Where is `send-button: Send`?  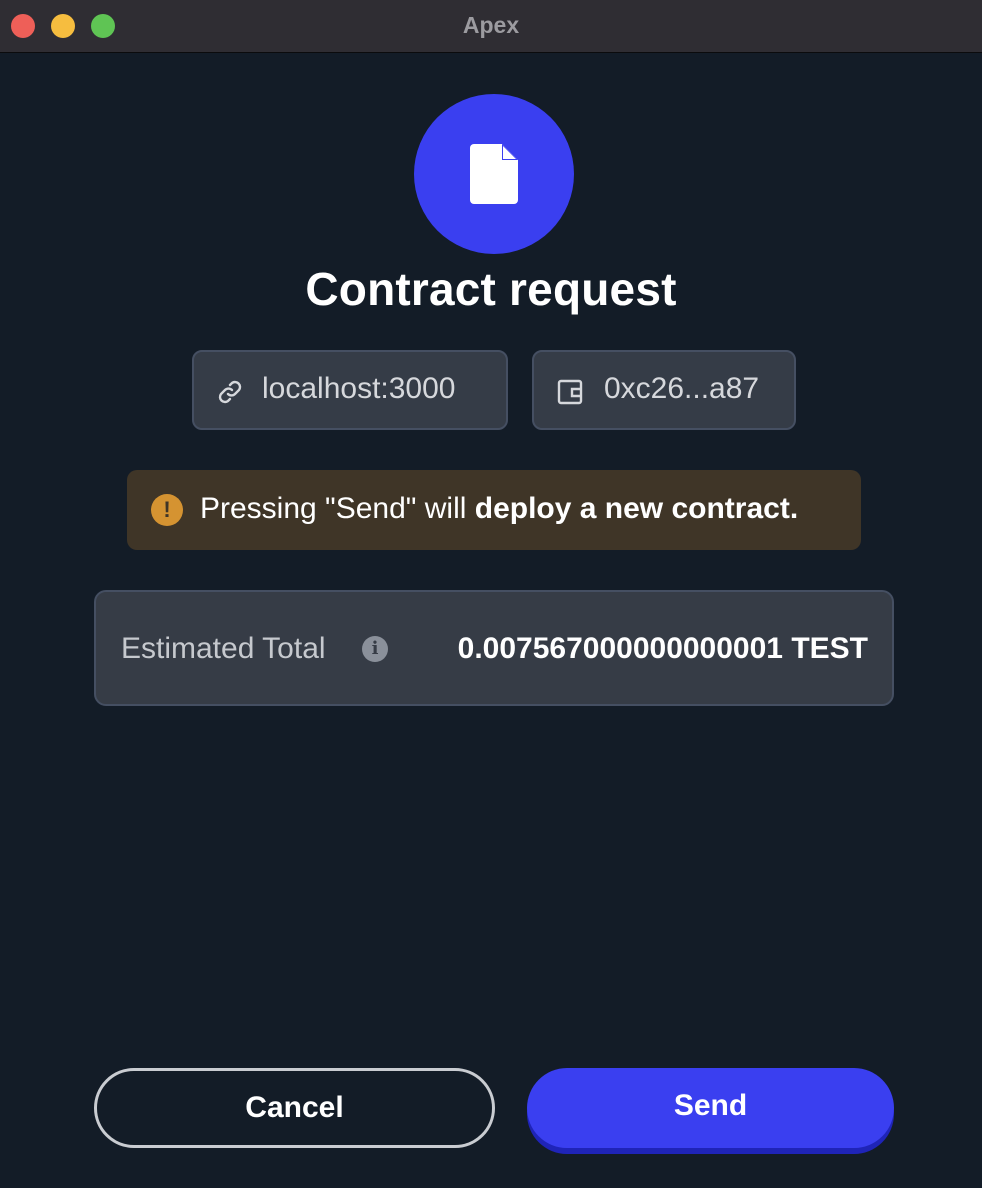 send-button: Send is located at coordinates (710, 1108).